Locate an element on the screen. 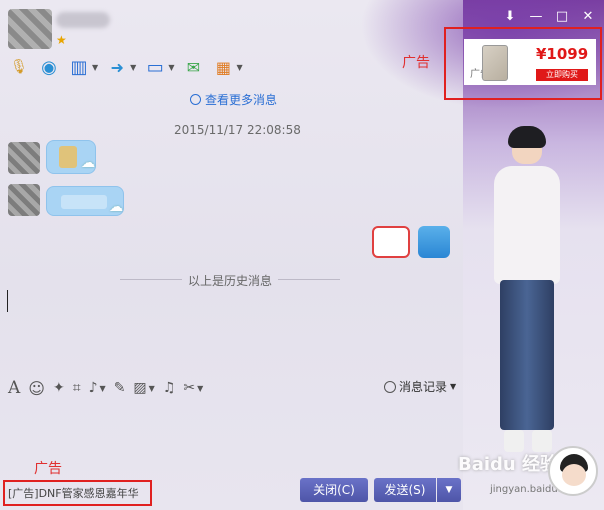 This screenshot has height=510, width=604. bottom-ad-banner: [广告]DNF管家感恩嘉年华 is located at coordinates (77, 493).